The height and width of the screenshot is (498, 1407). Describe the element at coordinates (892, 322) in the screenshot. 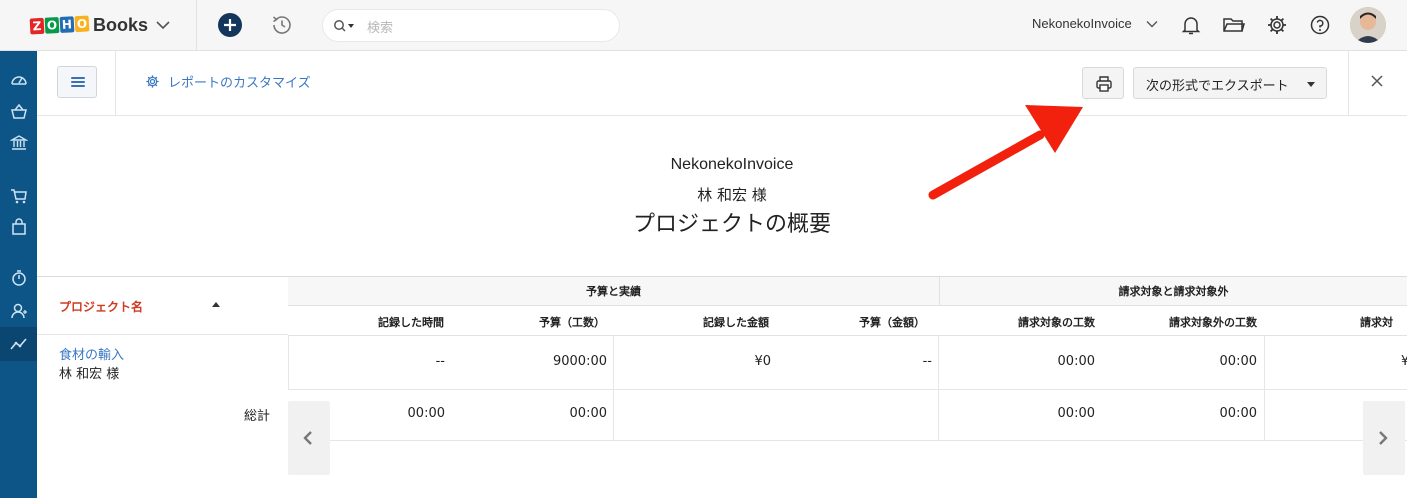

I see `col-budget-amount: 予算（金額）` at that location.